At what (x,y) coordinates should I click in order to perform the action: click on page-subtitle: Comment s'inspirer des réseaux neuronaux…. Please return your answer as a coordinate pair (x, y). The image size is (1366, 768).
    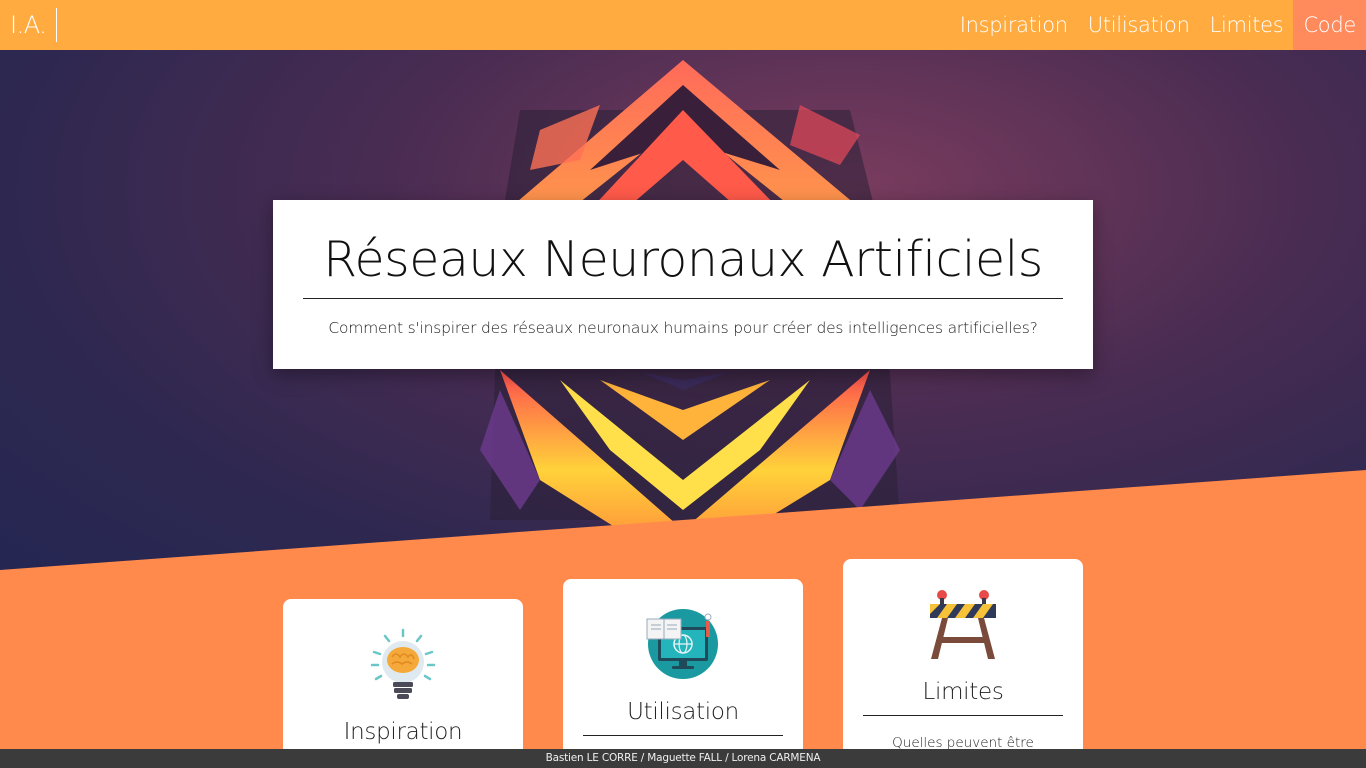
    Looking at the image, I should click on (683, 328).